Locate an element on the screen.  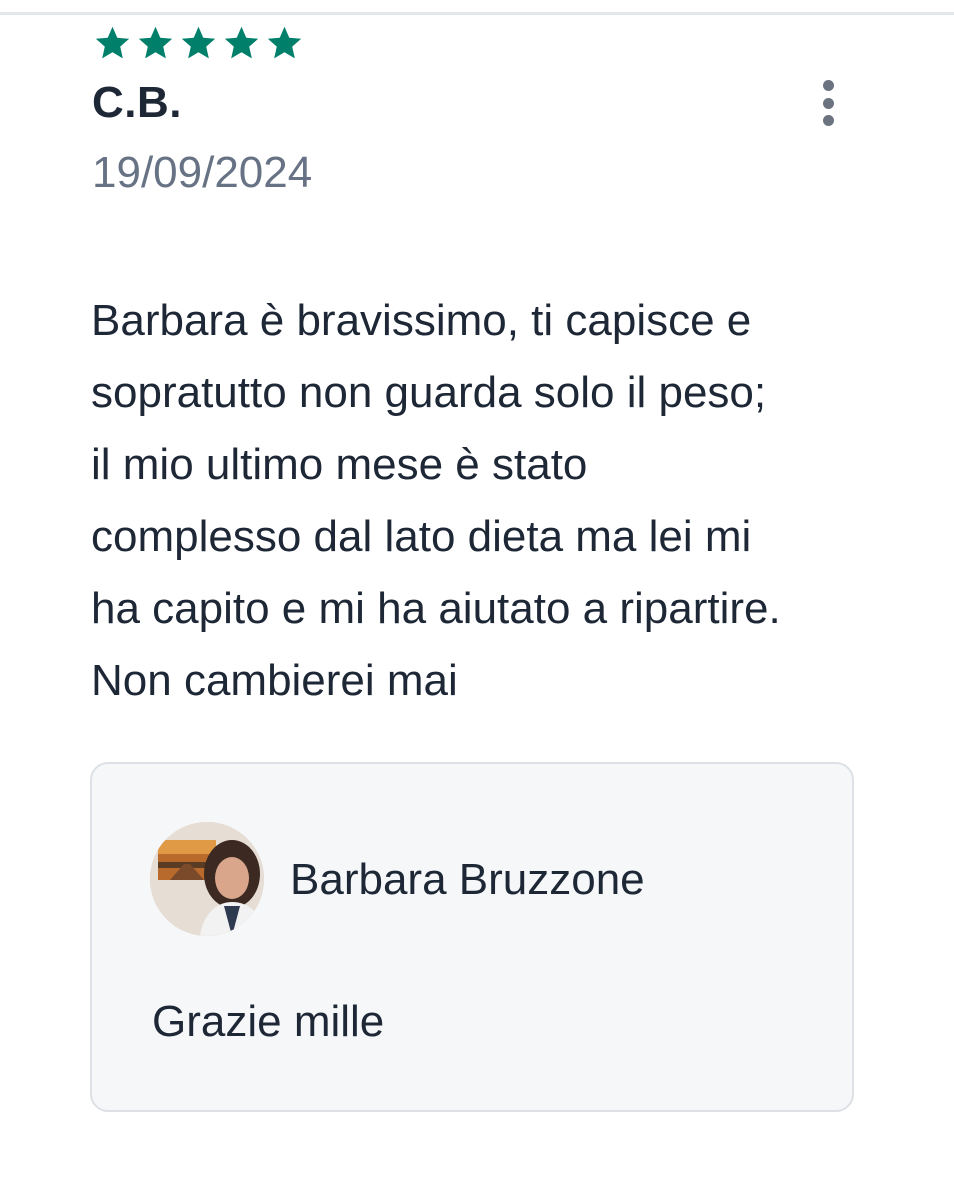
avatar is located at coordinates (207, 879).